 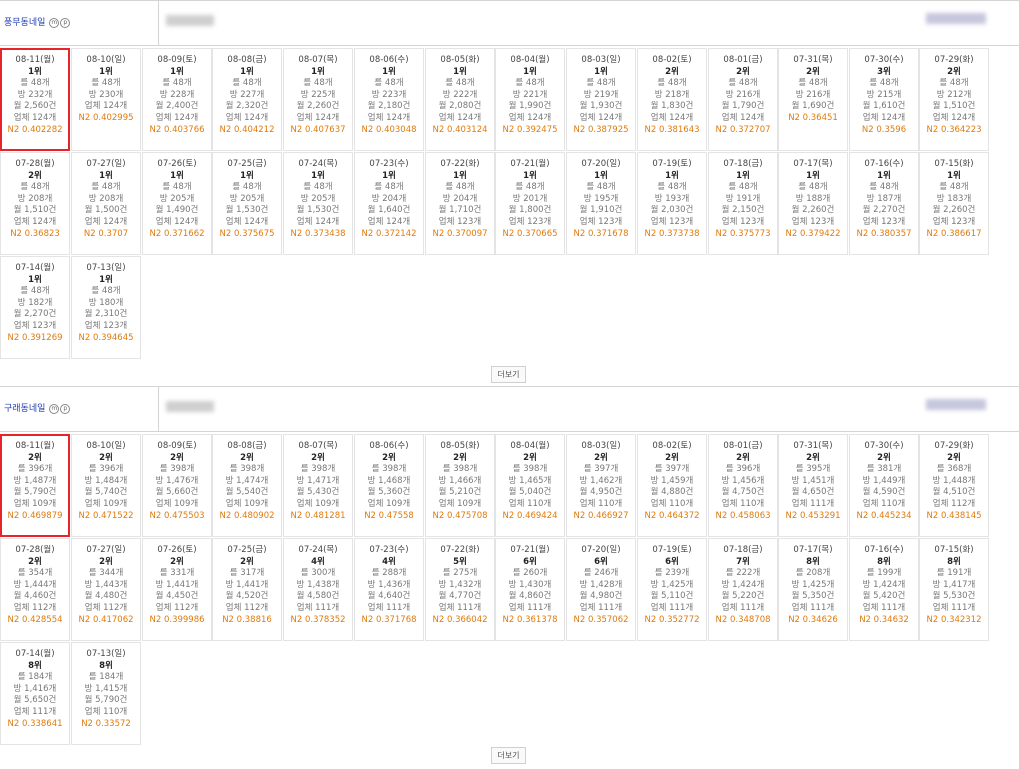 What do you see at coordinates (247, 573) in the screenshot?
I see `card-stat: 를 317개` at bounding box center [247, 573].